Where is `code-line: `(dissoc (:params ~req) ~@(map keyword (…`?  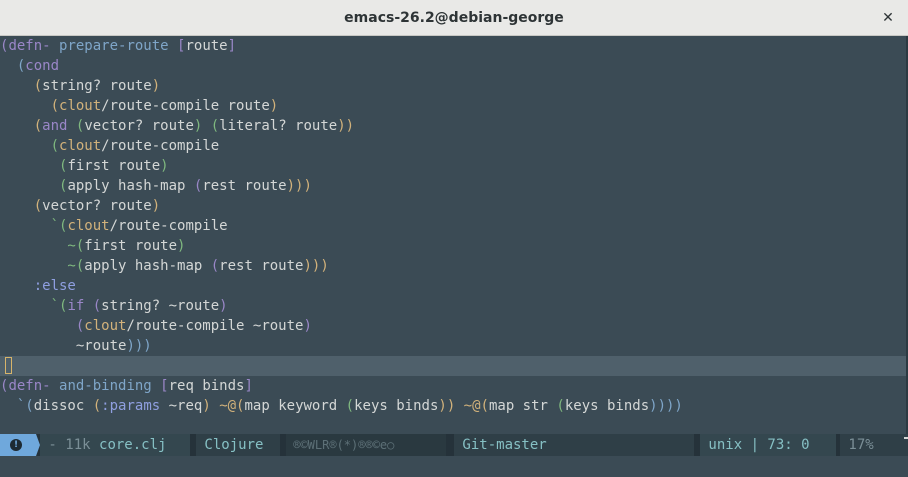
code-line: `(dissoc (:params ~req) ~@(map keyword (… is located at coordinates (341, 406).